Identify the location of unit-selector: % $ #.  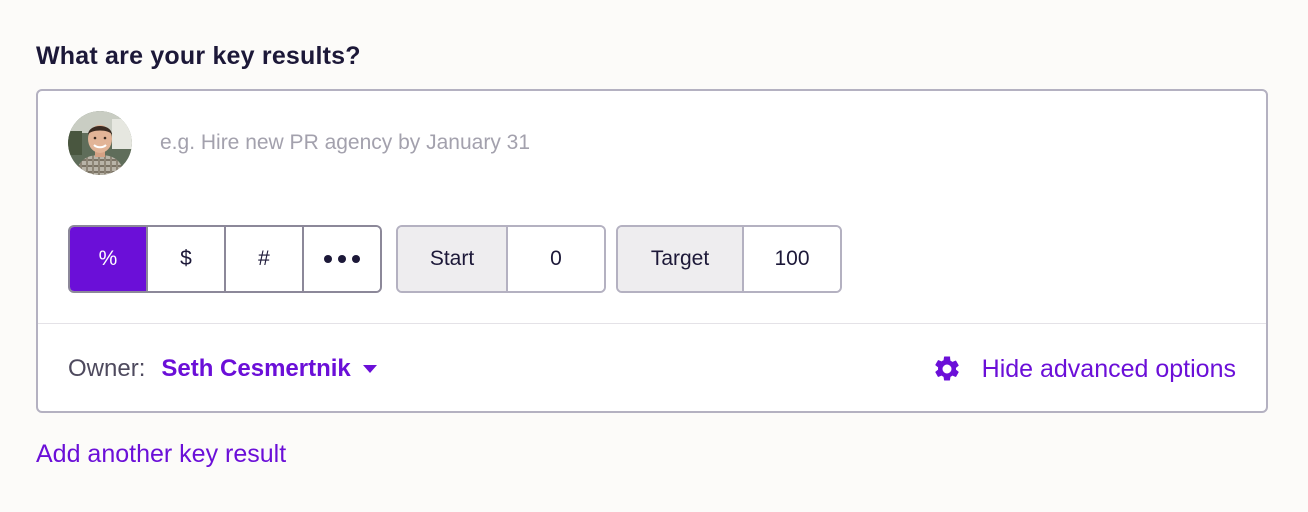
(225, 259).